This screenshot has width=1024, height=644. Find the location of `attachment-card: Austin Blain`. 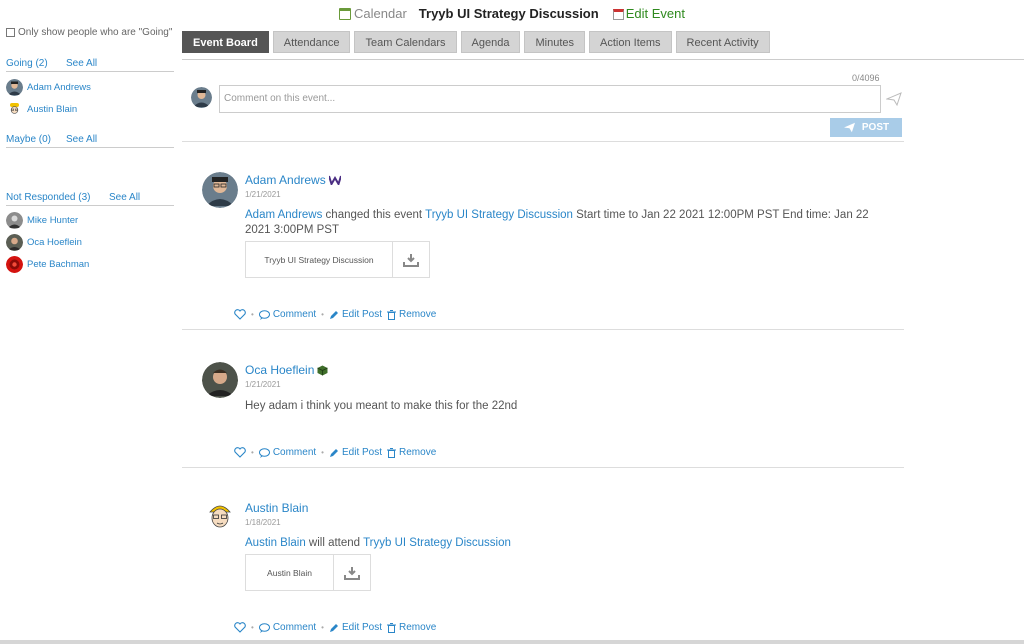

attachment-card: Austin Blain is located at coordinates (308, 572).